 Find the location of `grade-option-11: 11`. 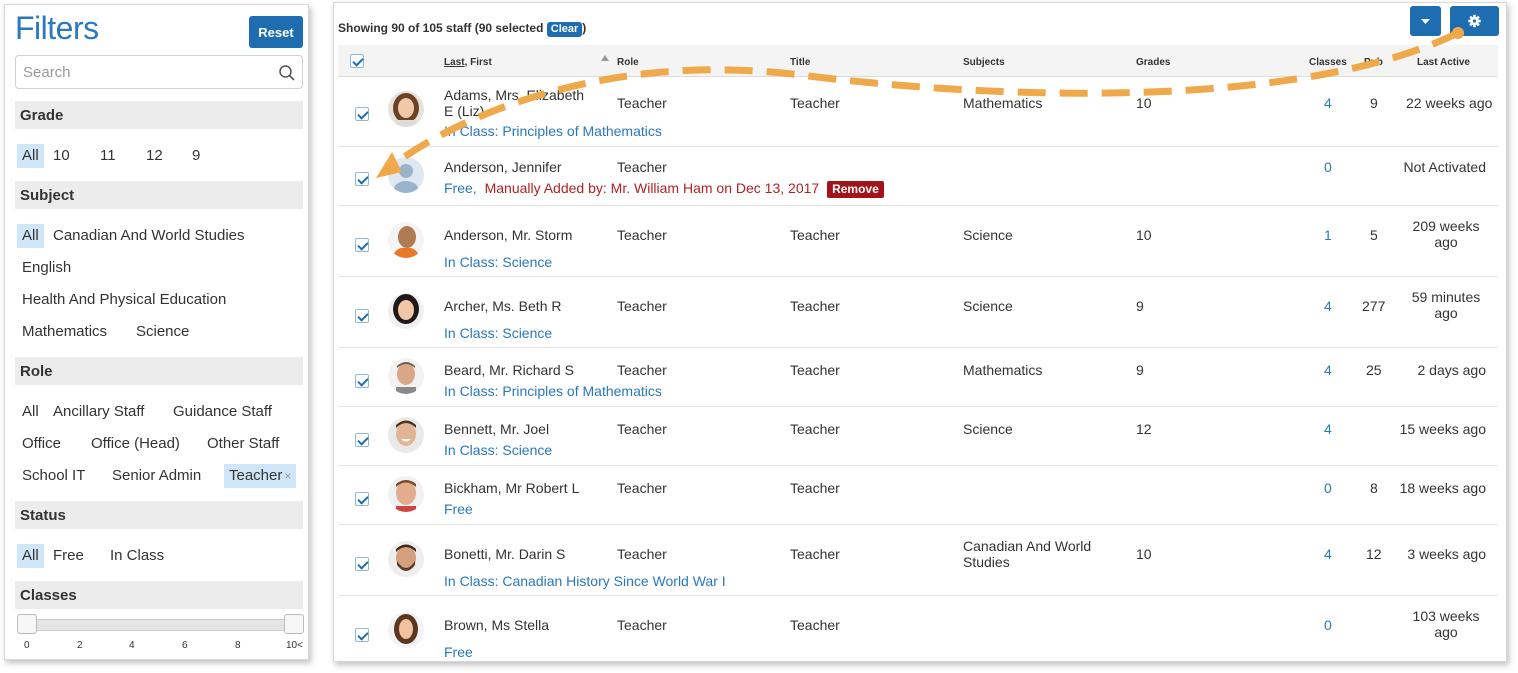

grade-option-11: 11 is located at coordinates (108, 156).